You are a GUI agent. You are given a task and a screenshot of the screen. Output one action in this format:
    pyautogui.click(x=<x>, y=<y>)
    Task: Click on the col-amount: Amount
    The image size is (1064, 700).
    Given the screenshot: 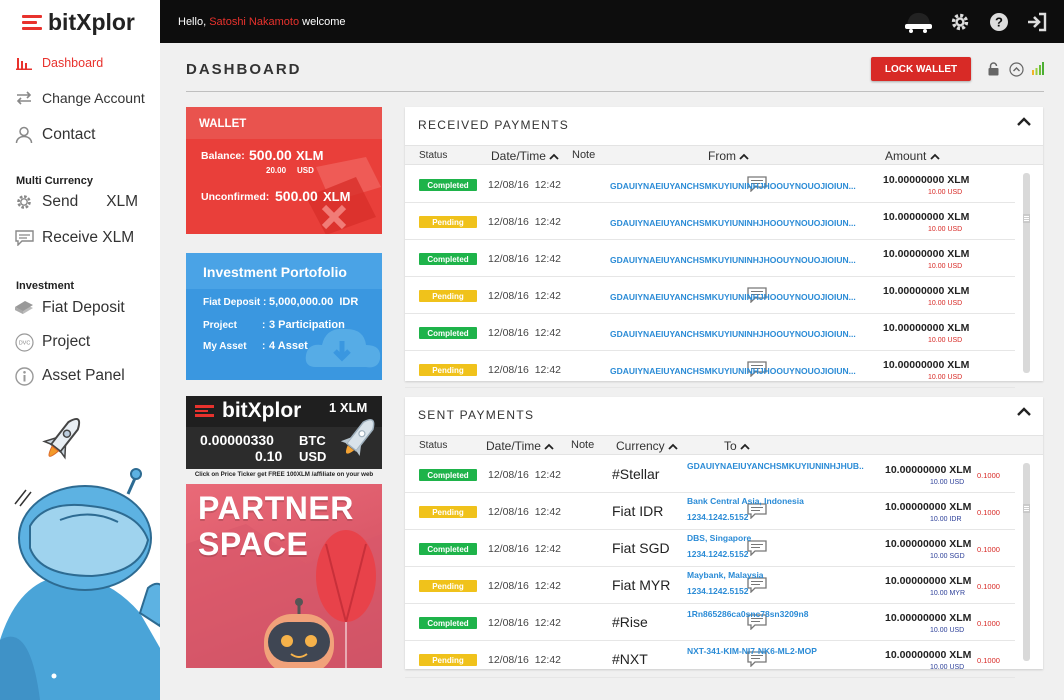 What is the action you would take?
    pyautogui.click(x=912, y=156)
    